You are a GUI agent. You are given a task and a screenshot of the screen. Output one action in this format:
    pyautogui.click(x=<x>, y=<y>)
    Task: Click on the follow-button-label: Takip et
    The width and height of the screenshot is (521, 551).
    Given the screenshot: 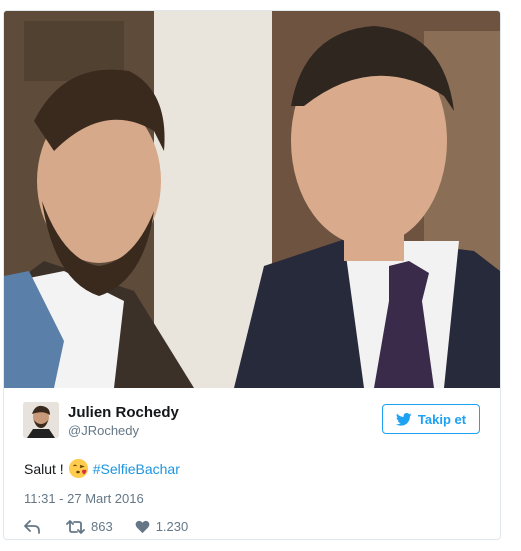 What is the action you would take?
    pyautogui.click(x=442, y=419)
    